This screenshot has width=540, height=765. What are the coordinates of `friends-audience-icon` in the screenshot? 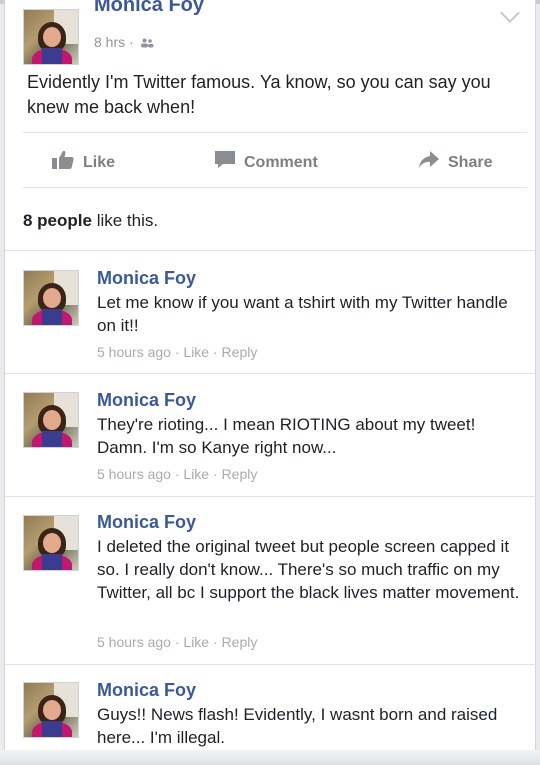 It's located at (147, 43).